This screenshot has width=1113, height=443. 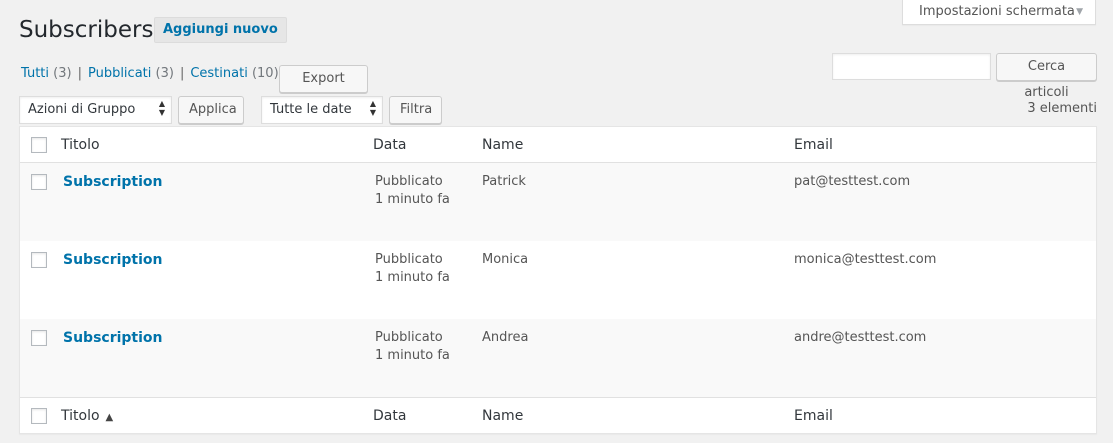 I want to click on column-name: Name, so click(x=503, y=145).